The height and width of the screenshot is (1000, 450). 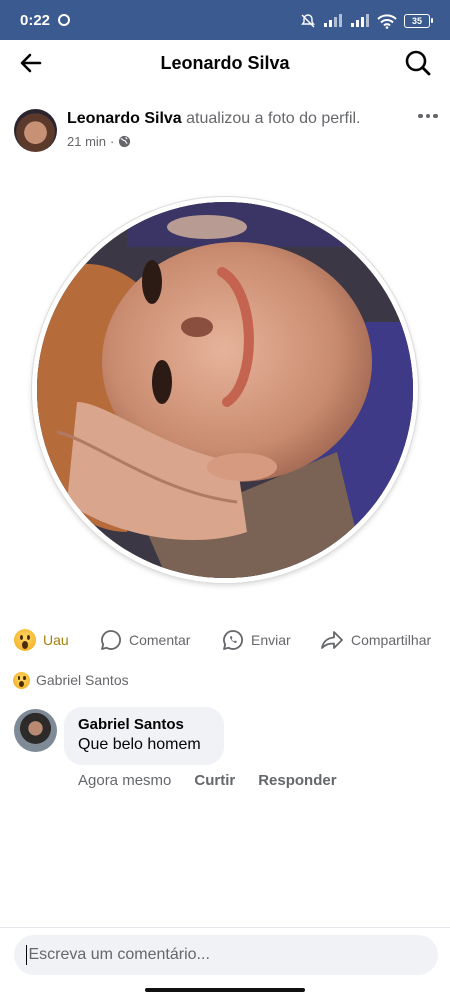 I want to click on comment-meta: Agora mesmo Curtir Responder, so click(x=207, y=780).